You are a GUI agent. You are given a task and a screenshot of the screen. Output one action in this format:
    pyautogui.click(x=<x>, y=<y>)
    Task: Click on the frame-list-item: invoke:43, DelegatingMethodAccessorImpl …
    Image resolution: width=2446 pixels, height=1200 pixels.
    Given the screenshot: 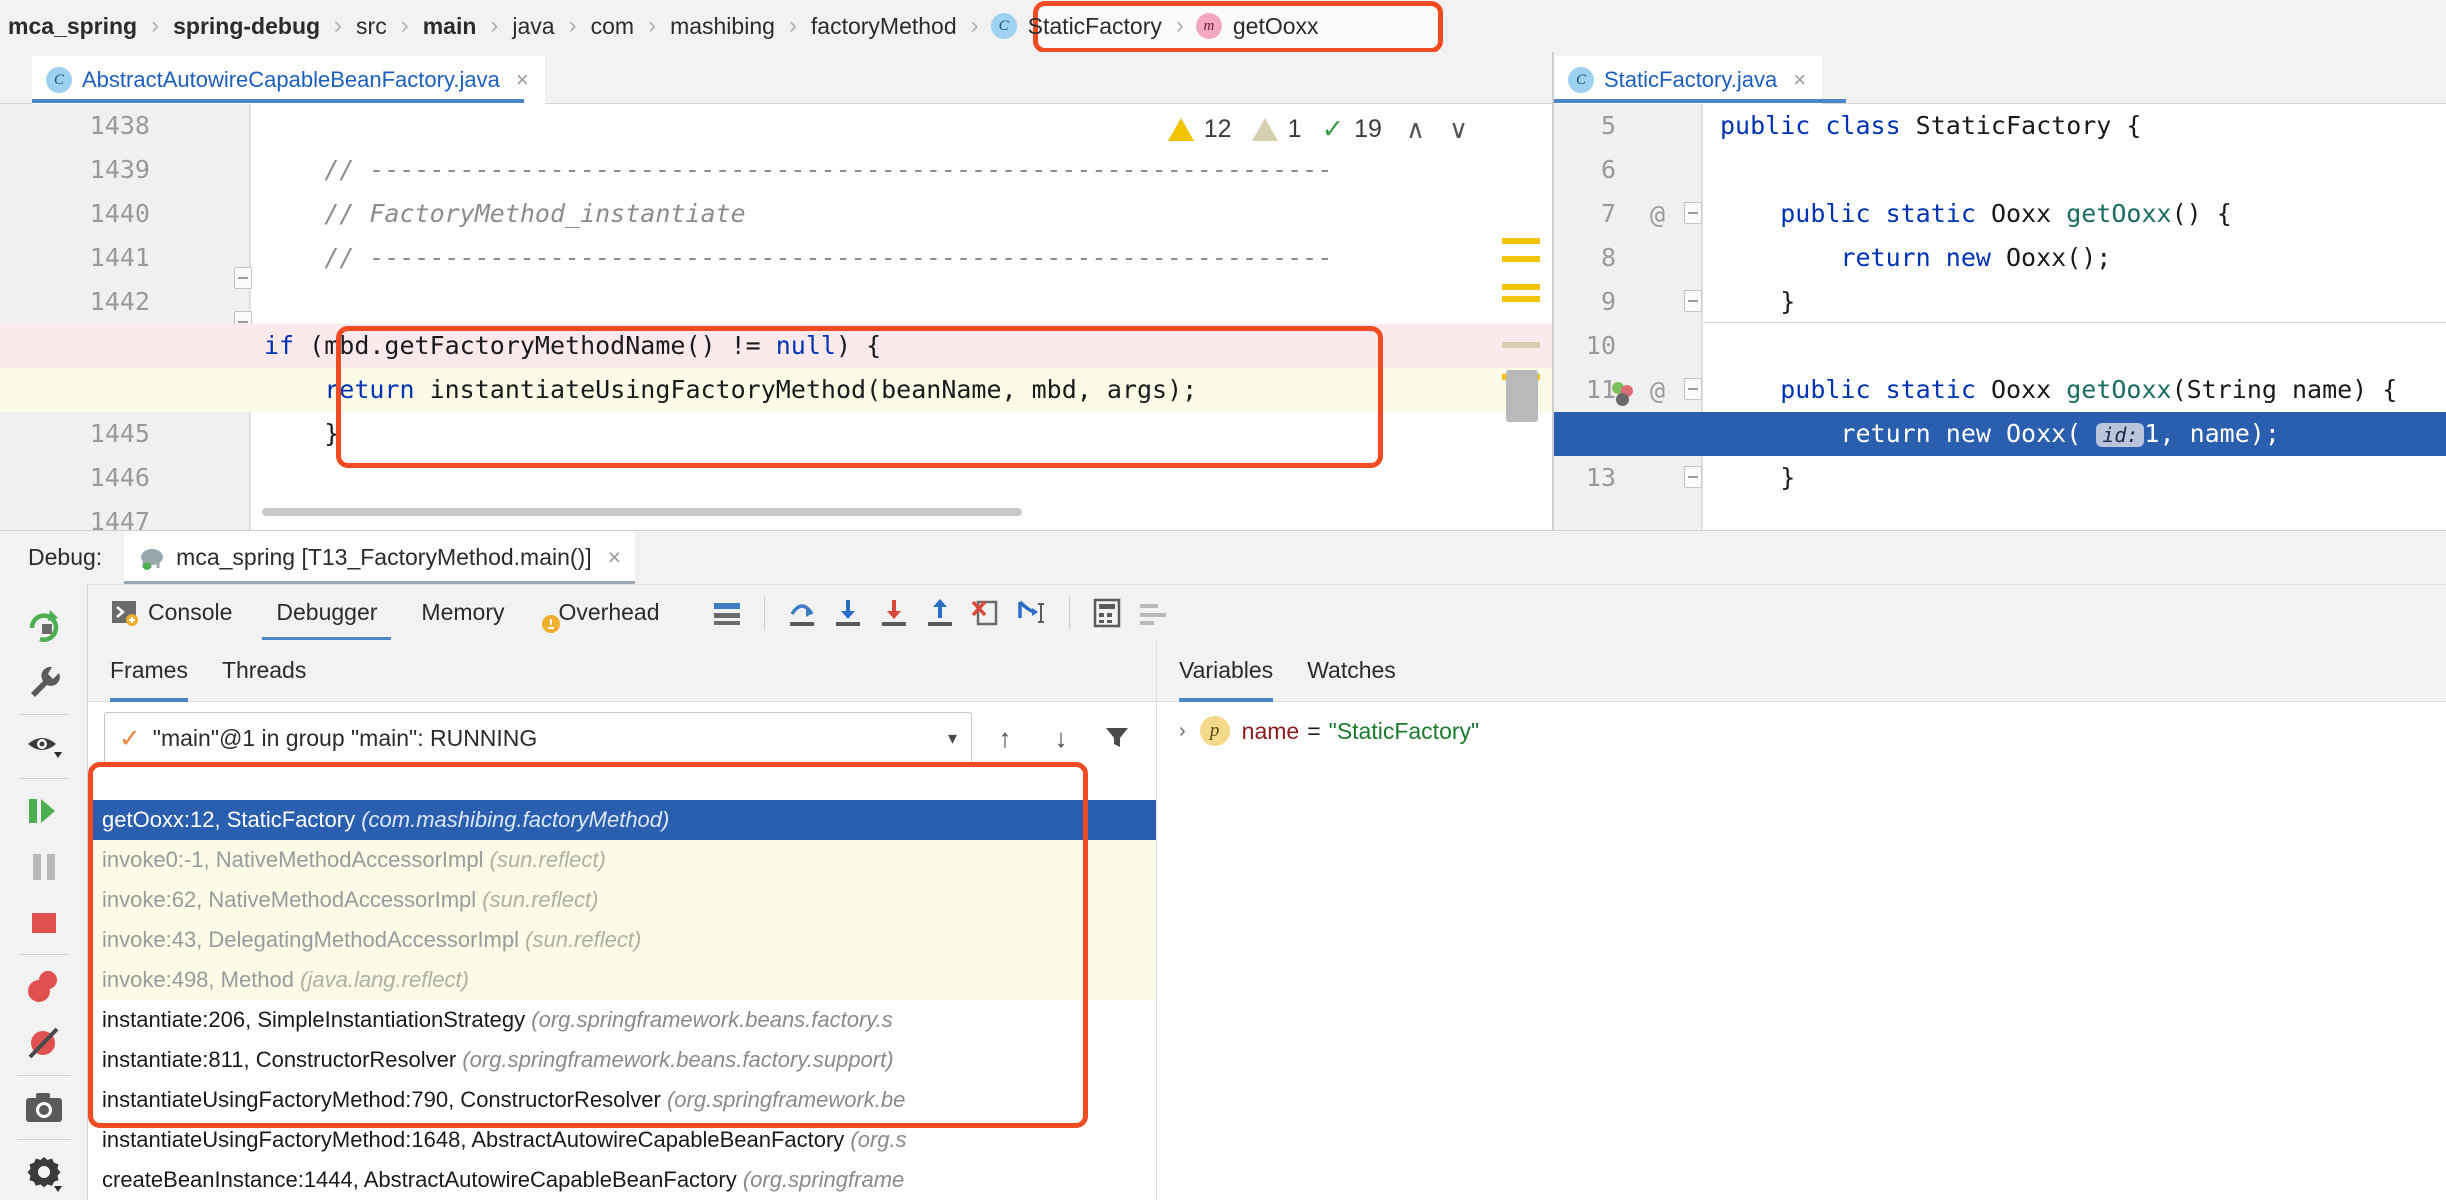 What is the action you would take?
    pyautogui.click(x=622, y=940)
    